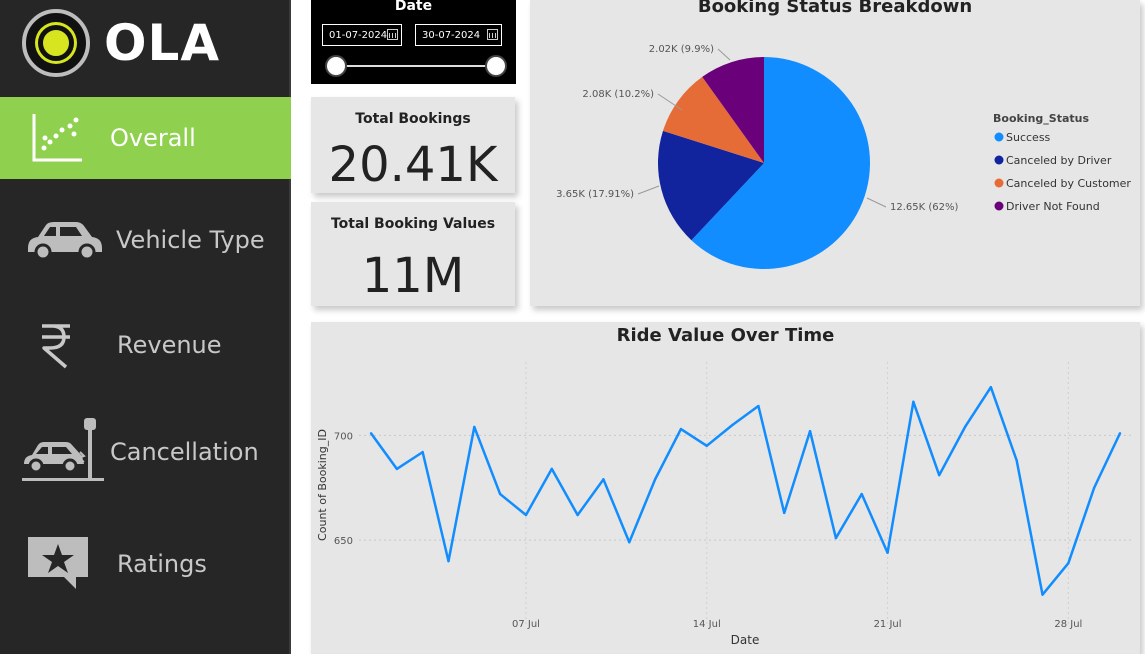  I want to click on kpi-card-total-bookings: Total Bookings 20.41K, so click(413, 145).